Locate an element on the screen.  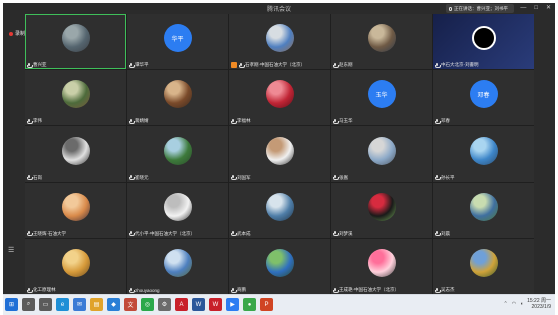
participant-caption: 商鹏 is located at coordinates (279, 290).